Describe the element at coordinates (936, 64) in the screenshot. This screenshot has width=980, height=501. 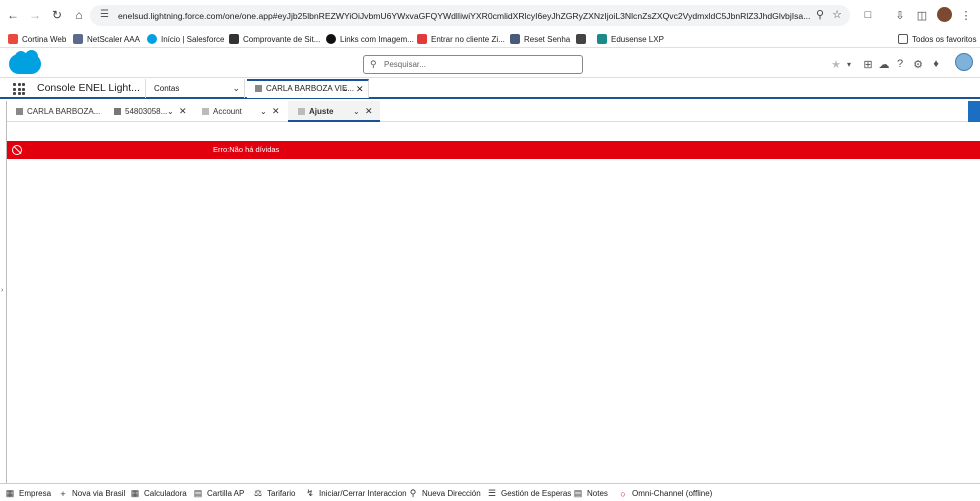
I see `notifications-bell-icon: ♦` at that location.